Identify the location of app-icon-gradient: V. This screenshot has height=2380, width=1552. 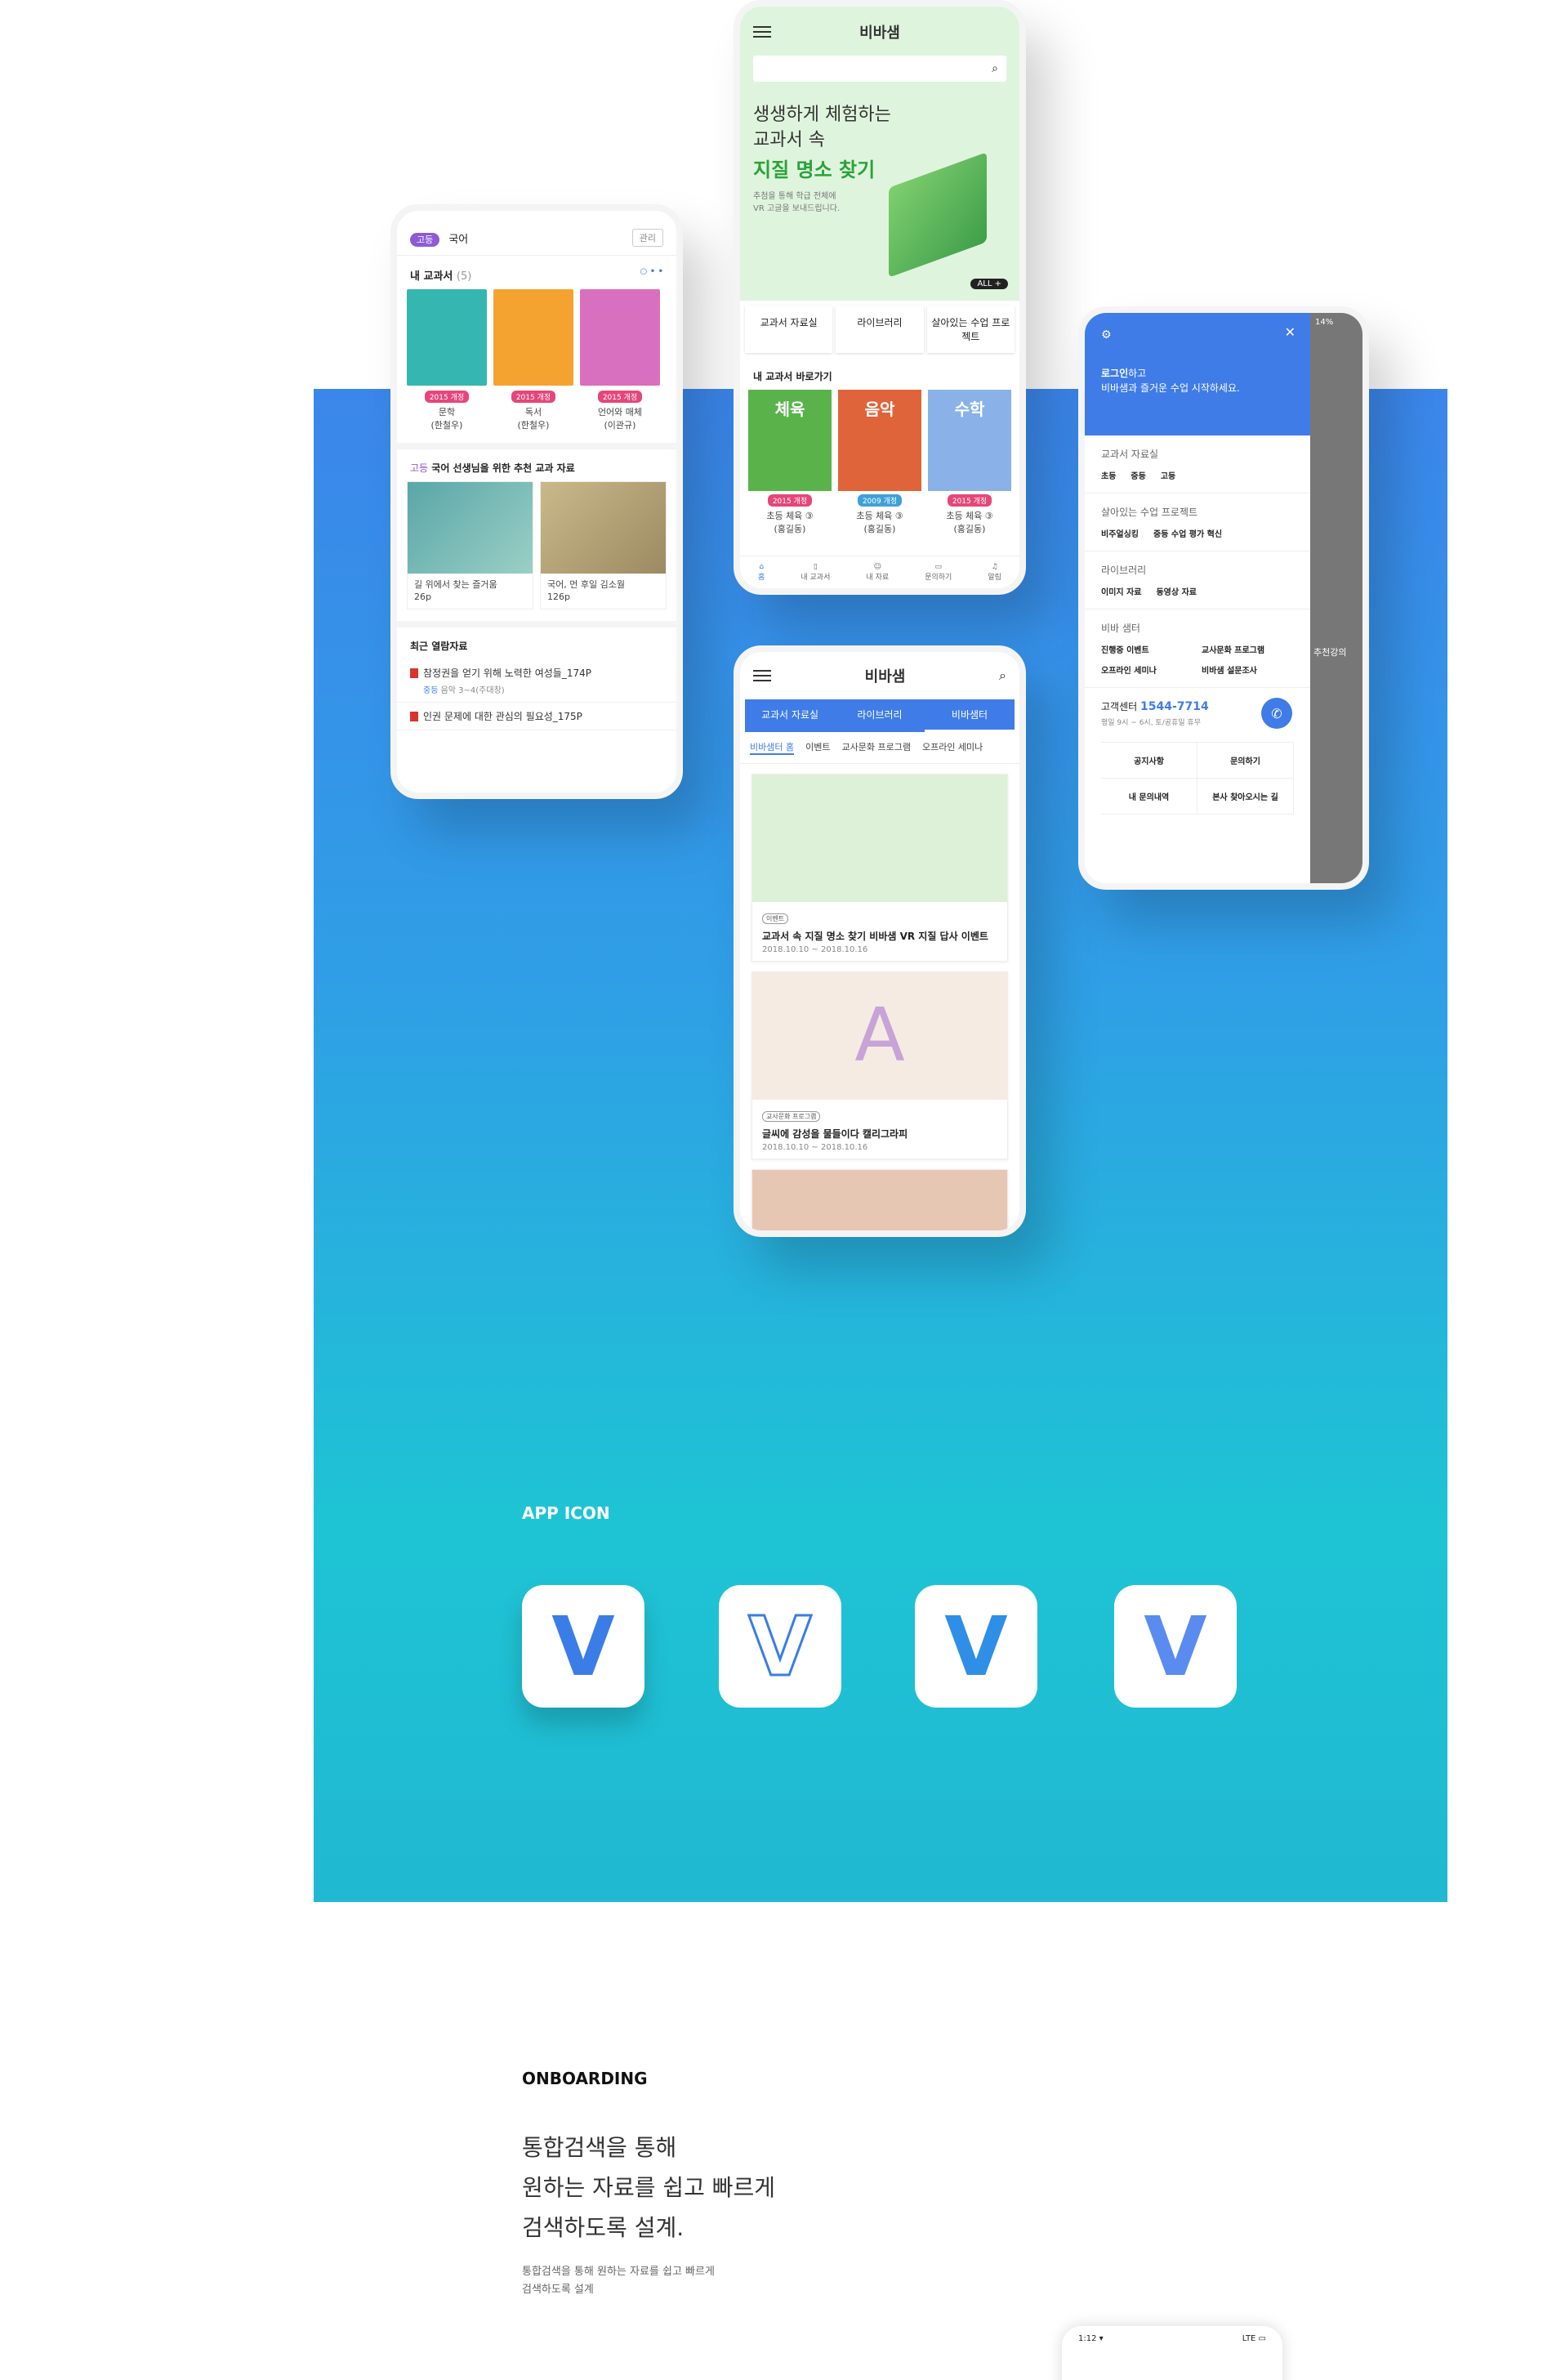
(583, 1647).